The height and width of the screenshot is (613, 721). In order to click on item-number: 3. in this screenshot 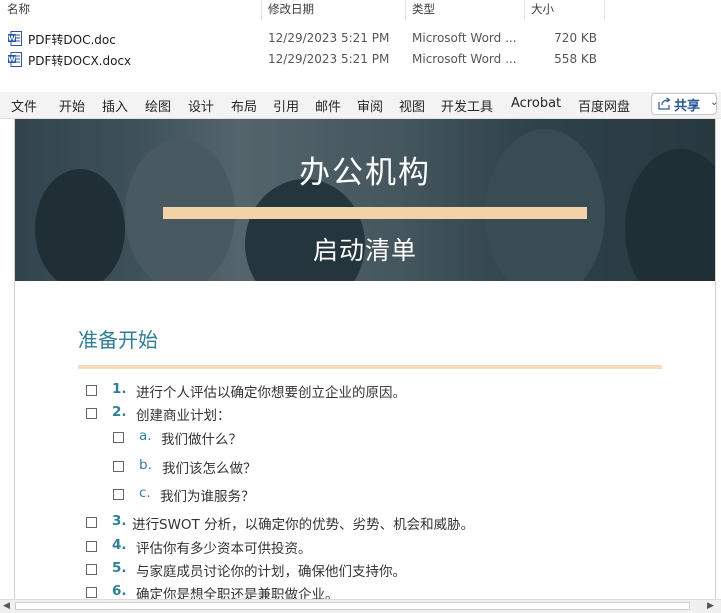, I will do `click(119, 521)`.